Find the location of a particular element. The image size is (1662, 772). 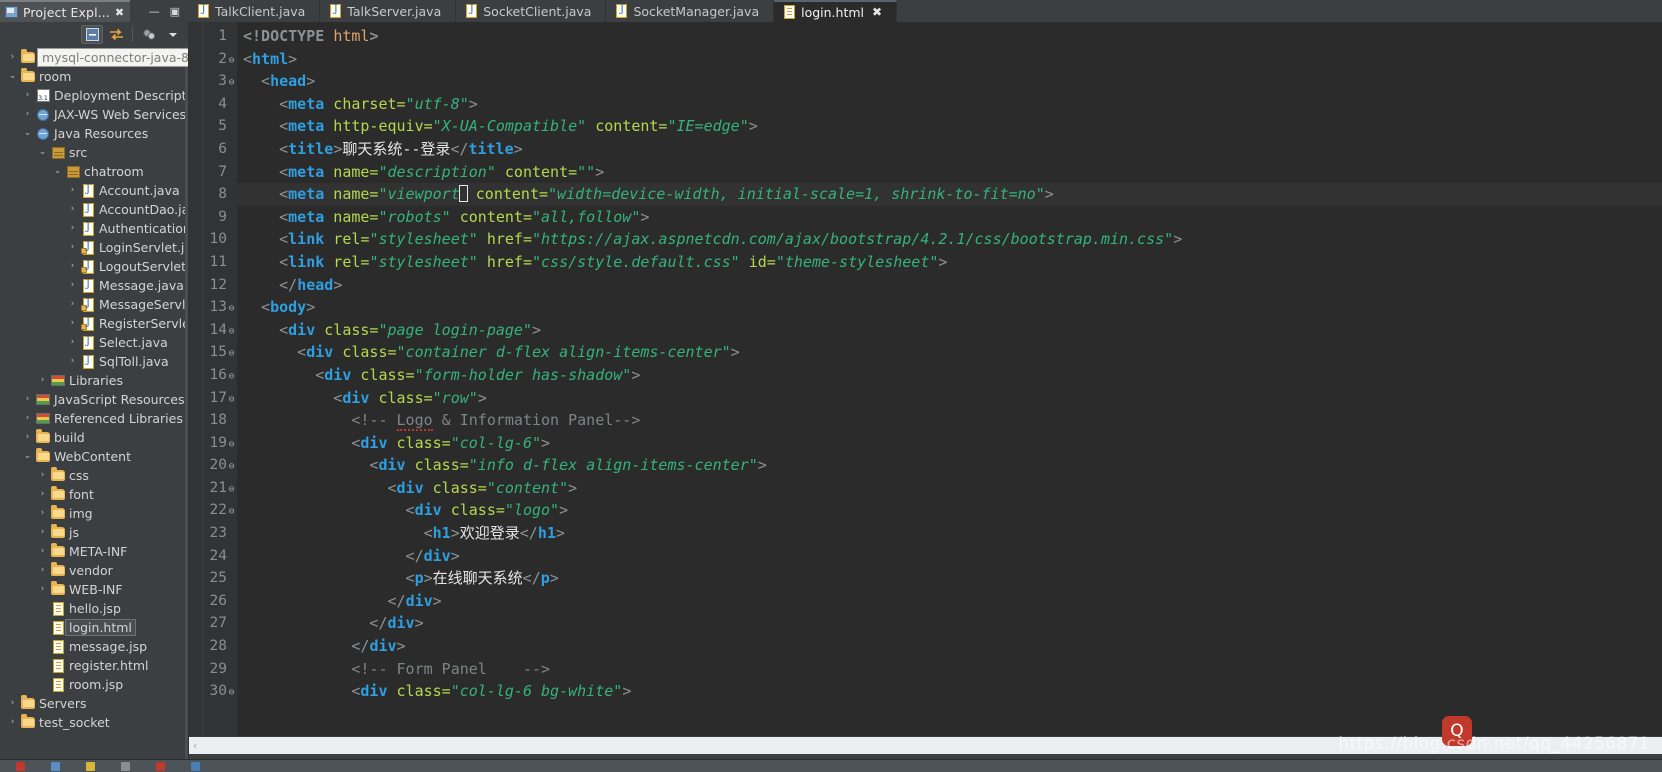

sidebar-item-loginservlet-j: › LoginServlet.j is located at coordinates (94, 247).